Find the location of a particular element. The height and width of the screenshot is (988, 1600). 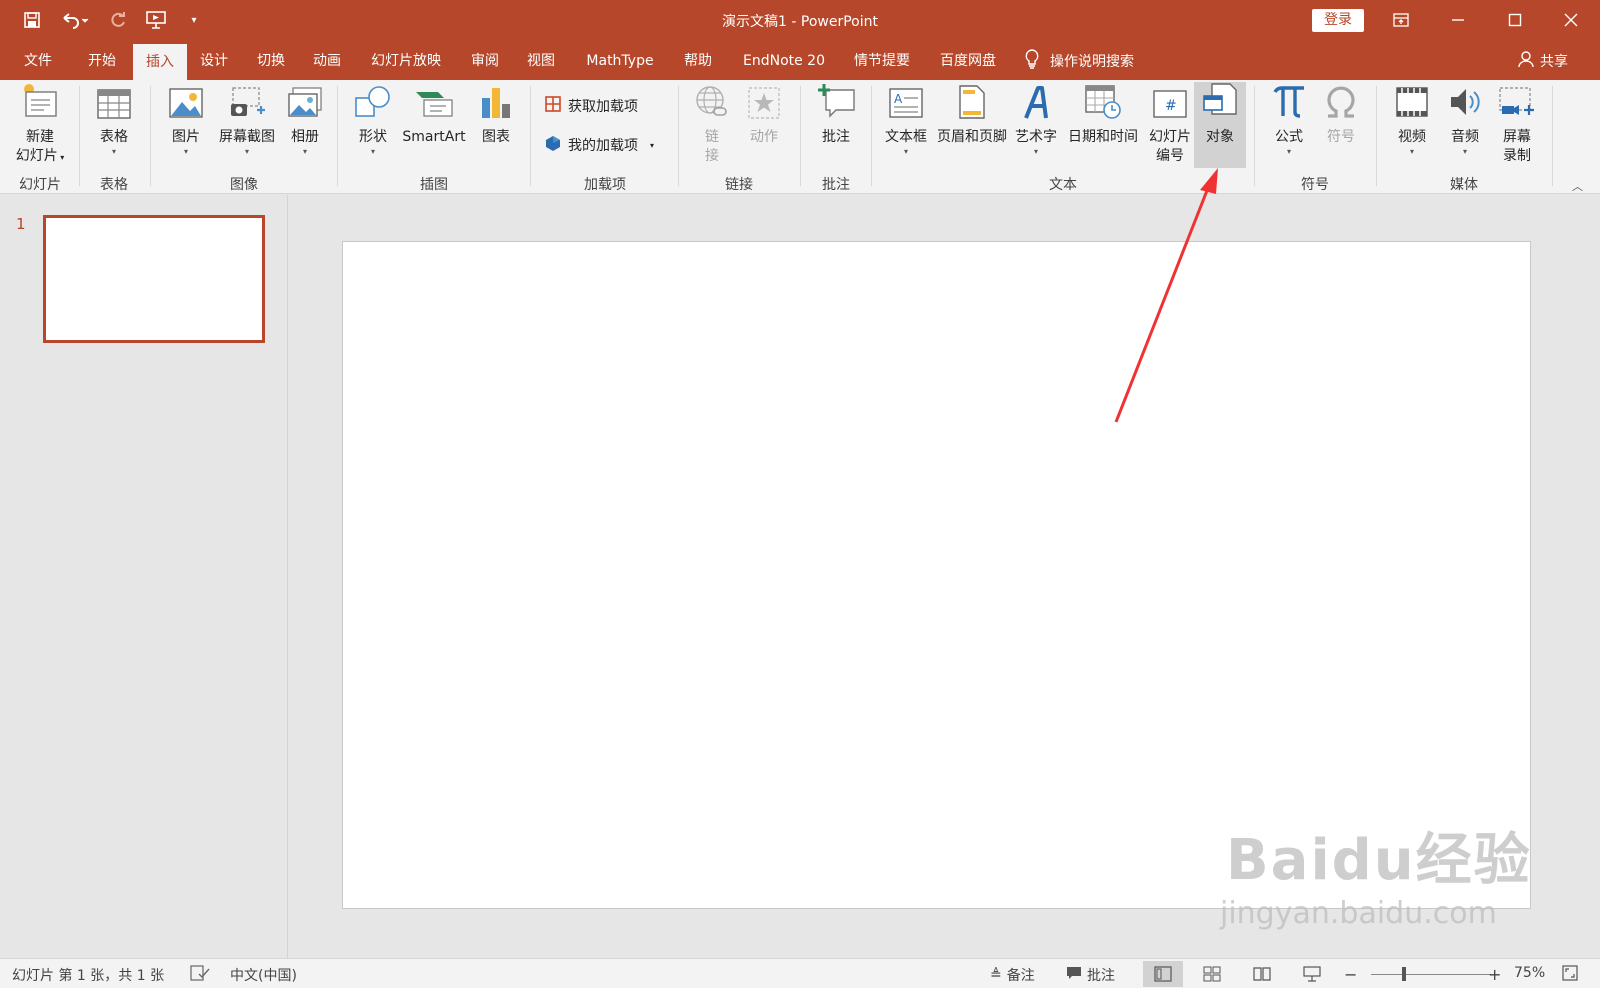

language-status: 中文(中国) is located at coordinates (263, 975).